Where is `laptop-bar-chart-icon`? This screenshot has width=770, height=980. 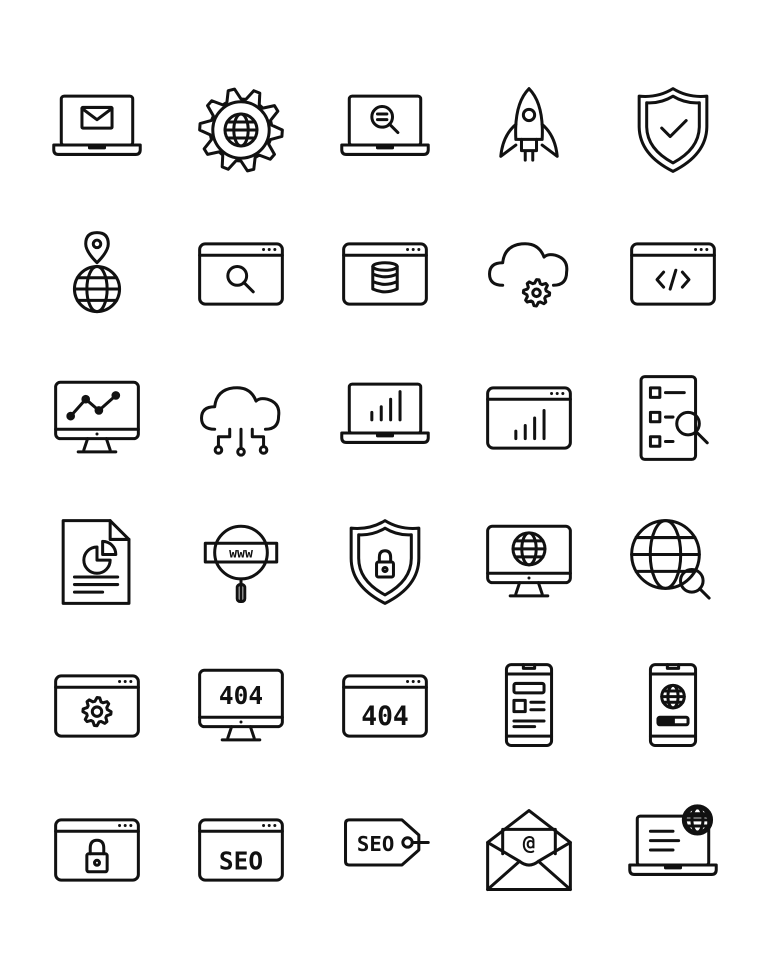 laptop-bar-chart-icon is located at coordinates (385, 413).